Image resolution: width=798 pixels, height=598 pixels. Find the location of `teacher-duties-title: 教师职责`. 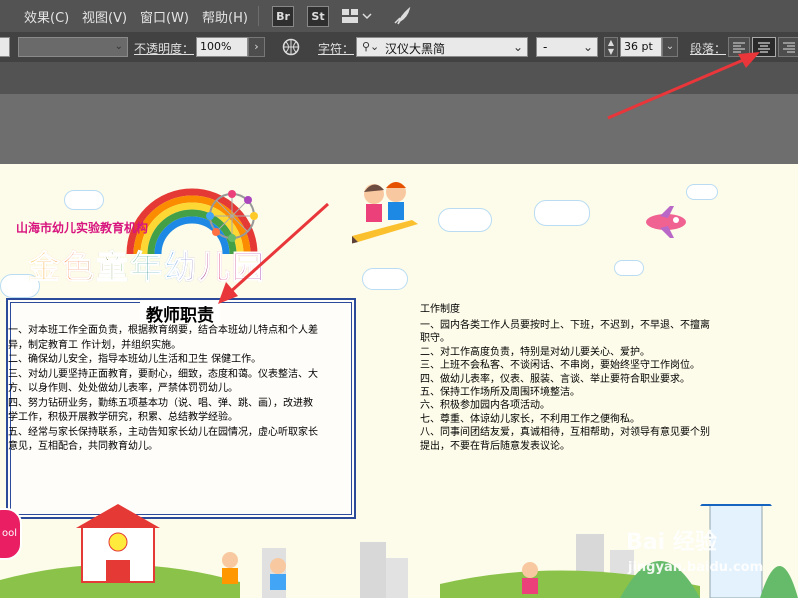

teacher-duties-title: 教师职责 is located at coordinates (180, 313).